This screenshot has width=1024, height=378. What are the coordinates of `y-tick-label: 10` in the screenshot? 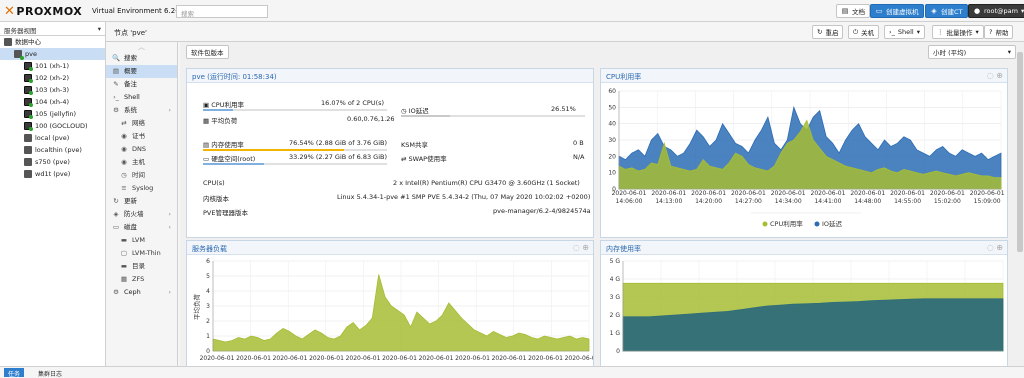 It's located at (612, 173).